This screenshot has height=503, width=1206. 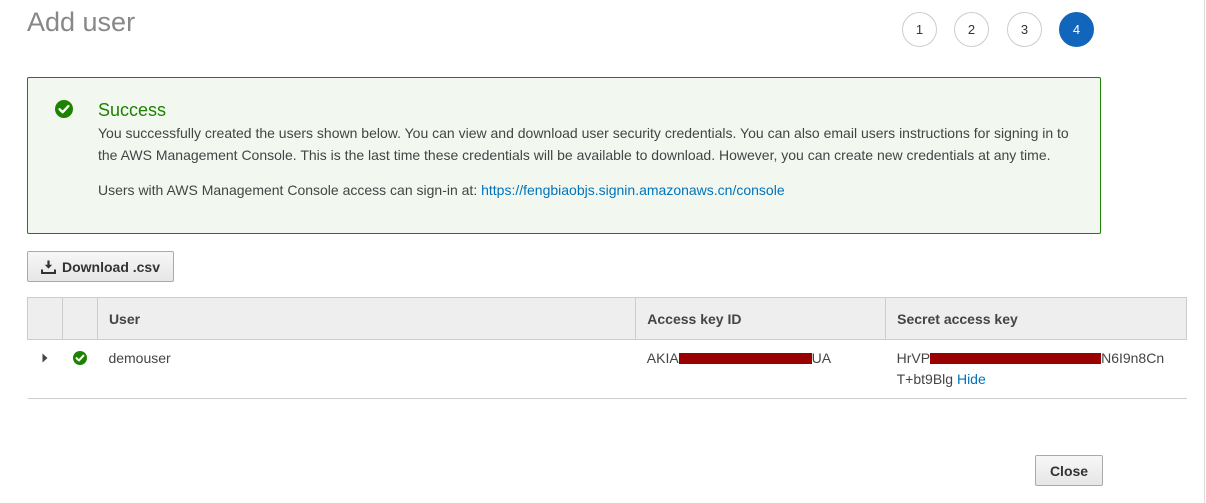 I want to click on header-user: User, so click(x=366, y=318).